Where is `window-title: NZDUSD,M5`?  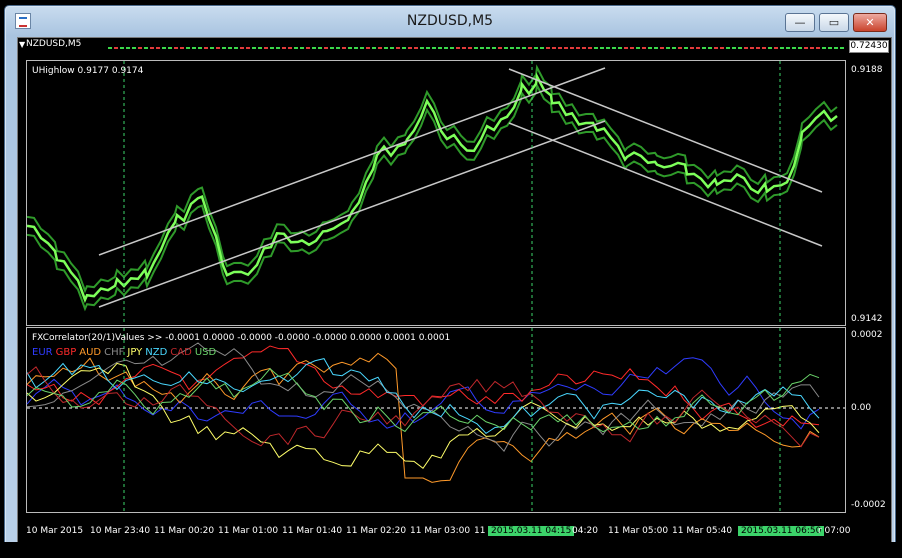
window-title: NZDUSD,M5 is located at coordinates (450, 21).